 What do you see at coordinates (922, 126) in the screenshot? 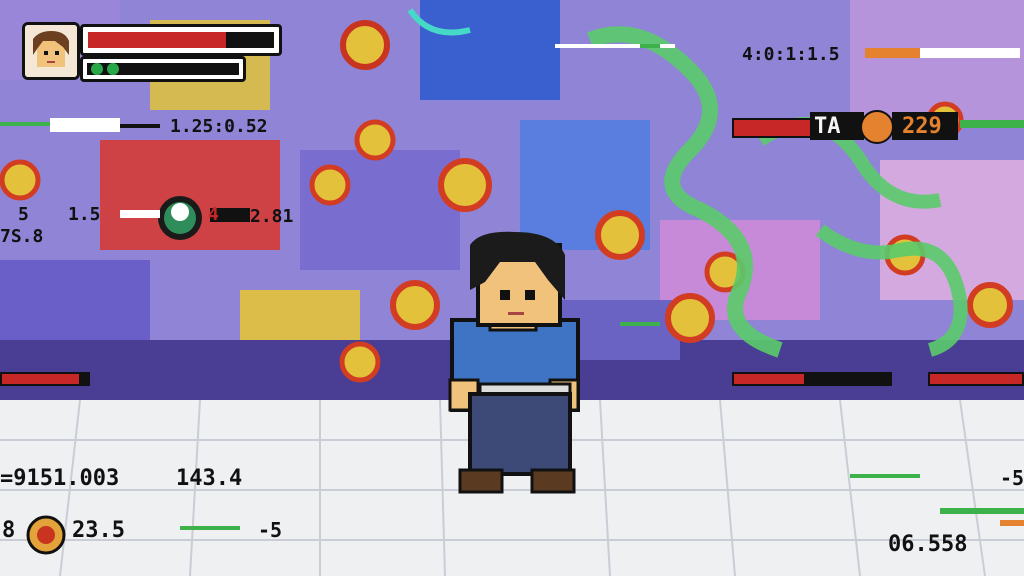
I see `enemy-hp-readout: 229` at bounding box center [922, 126].